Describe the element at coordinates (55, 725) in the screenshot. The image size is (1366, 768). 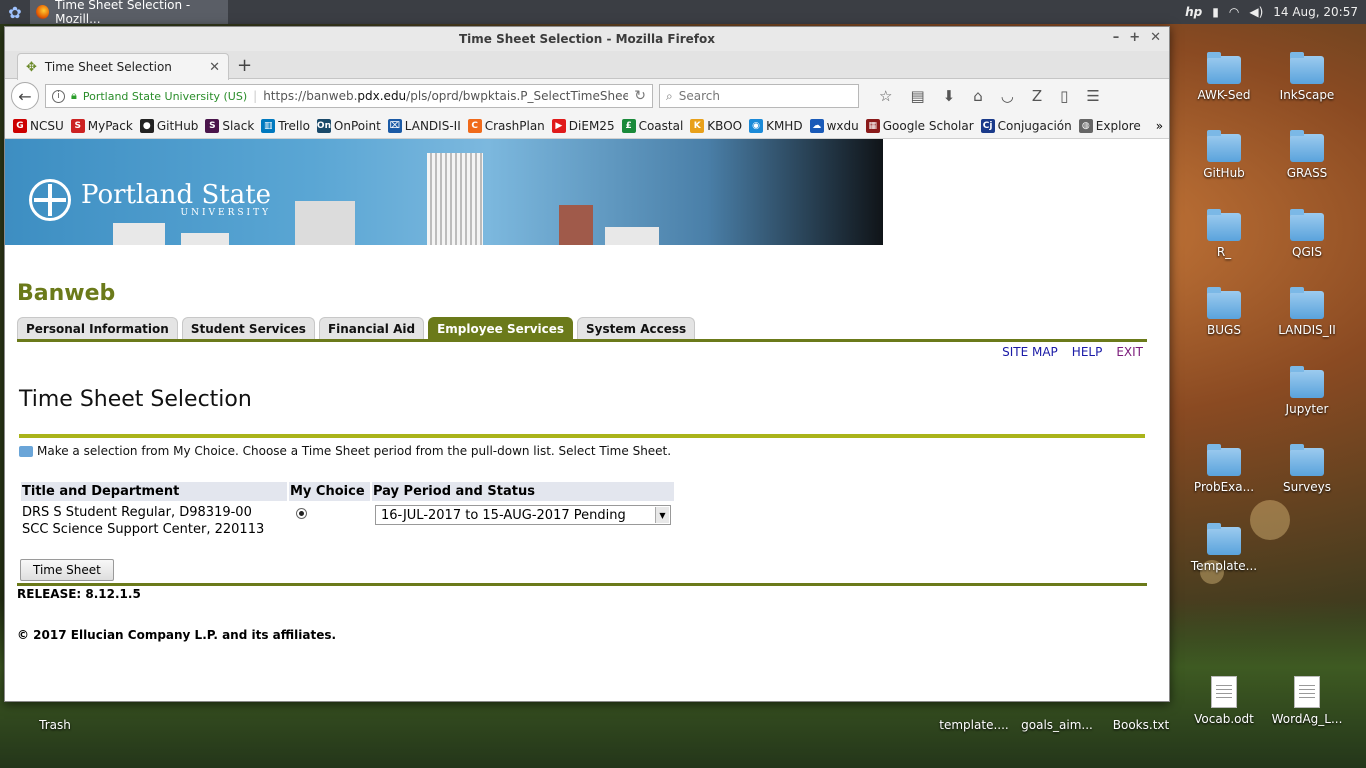
I see `desktop-icon-trash: Trash` at that location.